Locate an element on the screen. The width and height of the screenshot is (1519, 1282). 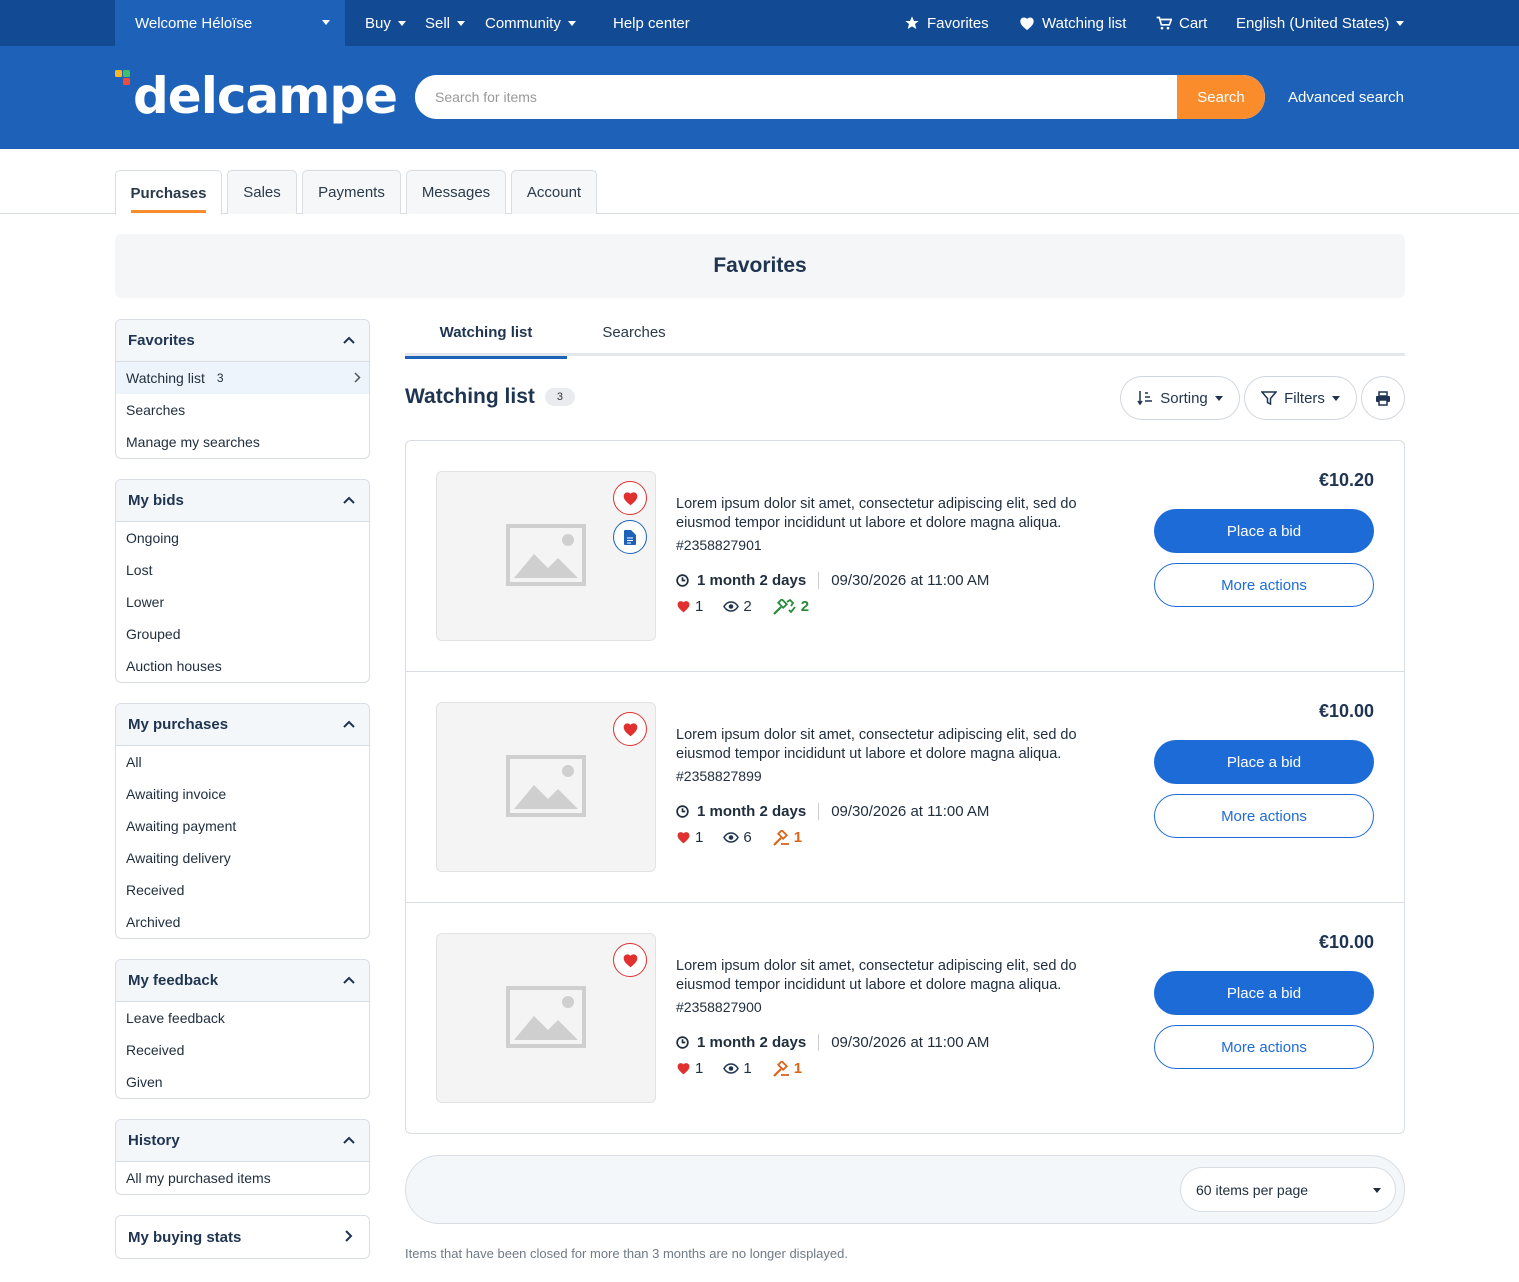
sidebar-item-lower: Lower is located at coordinates (242, 602).